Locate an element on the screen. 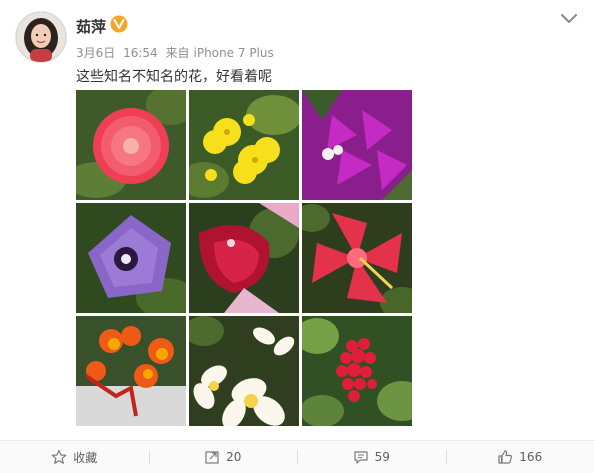  comment-count: 59 is located at coordinates (382, 457).